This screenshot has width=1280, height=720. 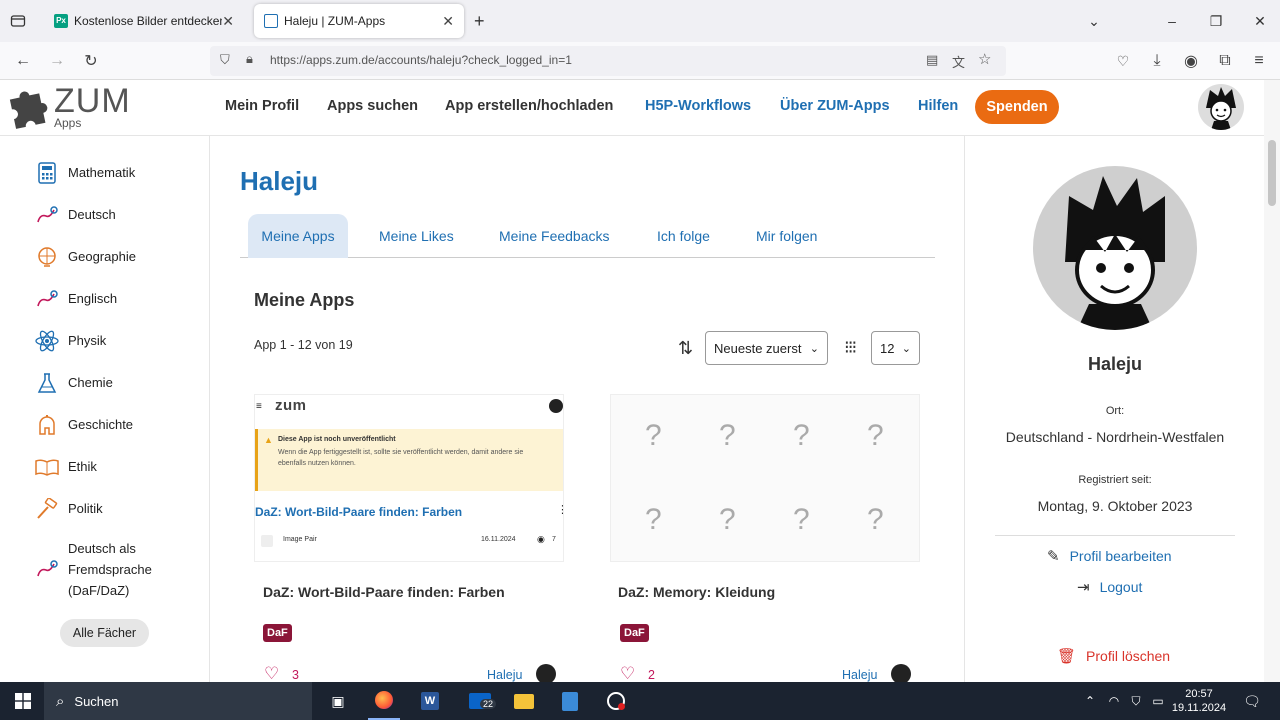 I want to click on browser-tab-pexels: Px Kostenlose Bilder entdecken un ✕, so click(x=144, y=21).